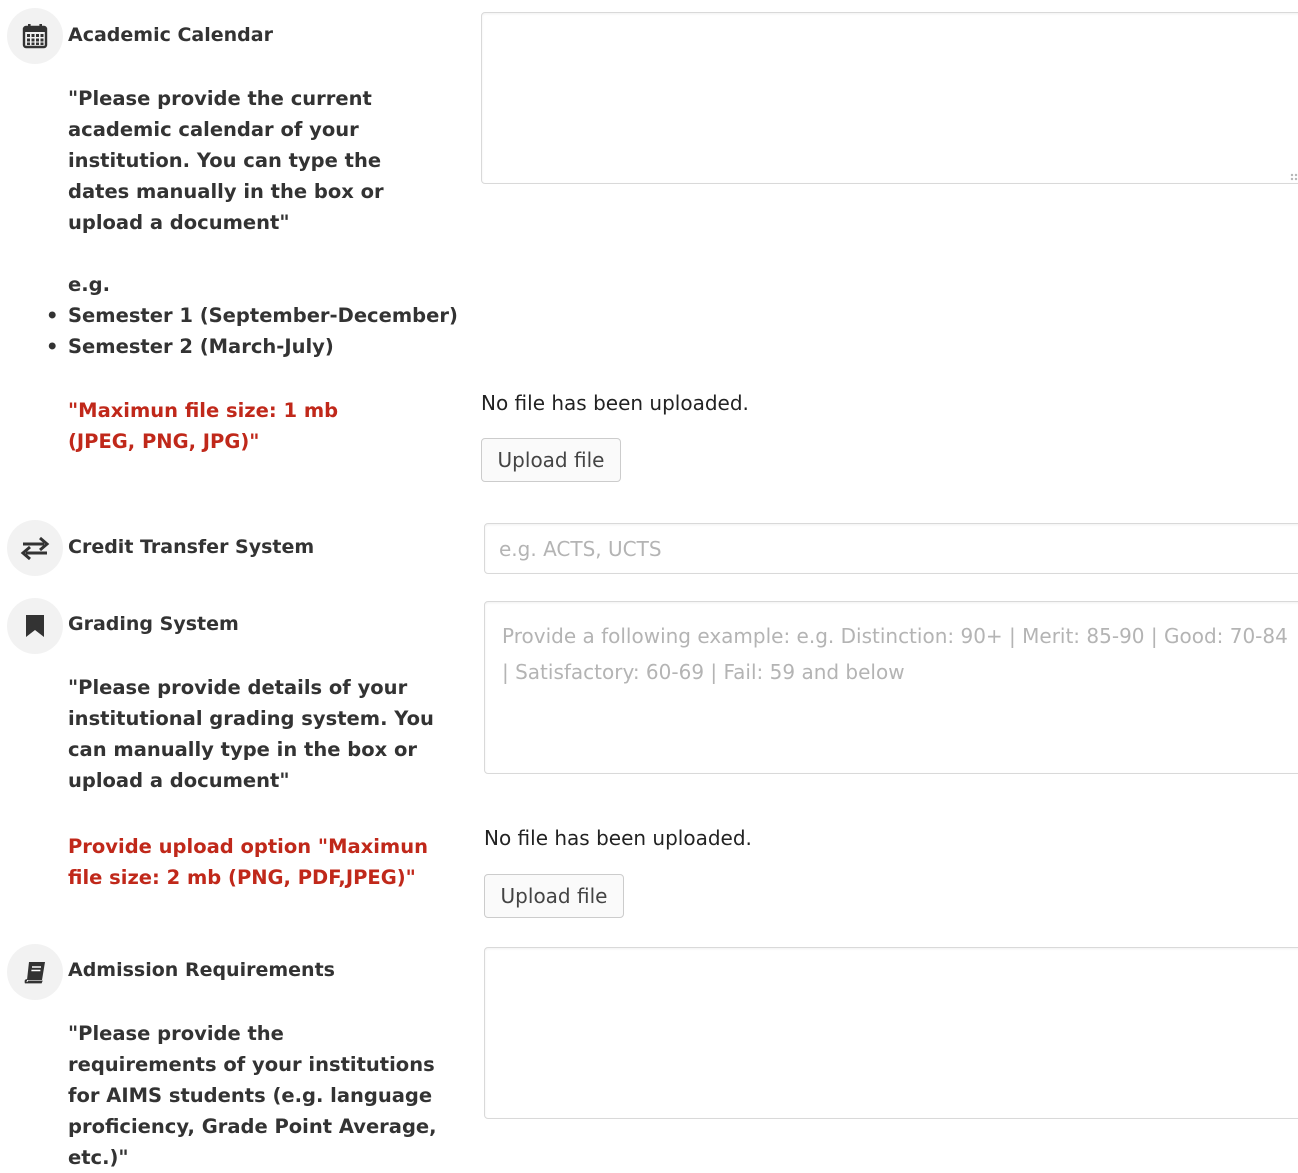  Describe the element at coordinates (263, 315) in the screenshot. I see `list-item: Semester 1 (September-December)` at that location.